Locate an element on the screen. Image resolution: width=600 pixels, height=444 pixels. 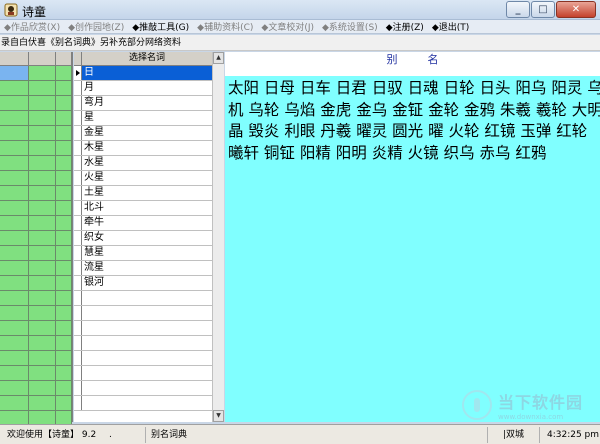
name-list-item: 水星 is located at coordinates (143, 163).